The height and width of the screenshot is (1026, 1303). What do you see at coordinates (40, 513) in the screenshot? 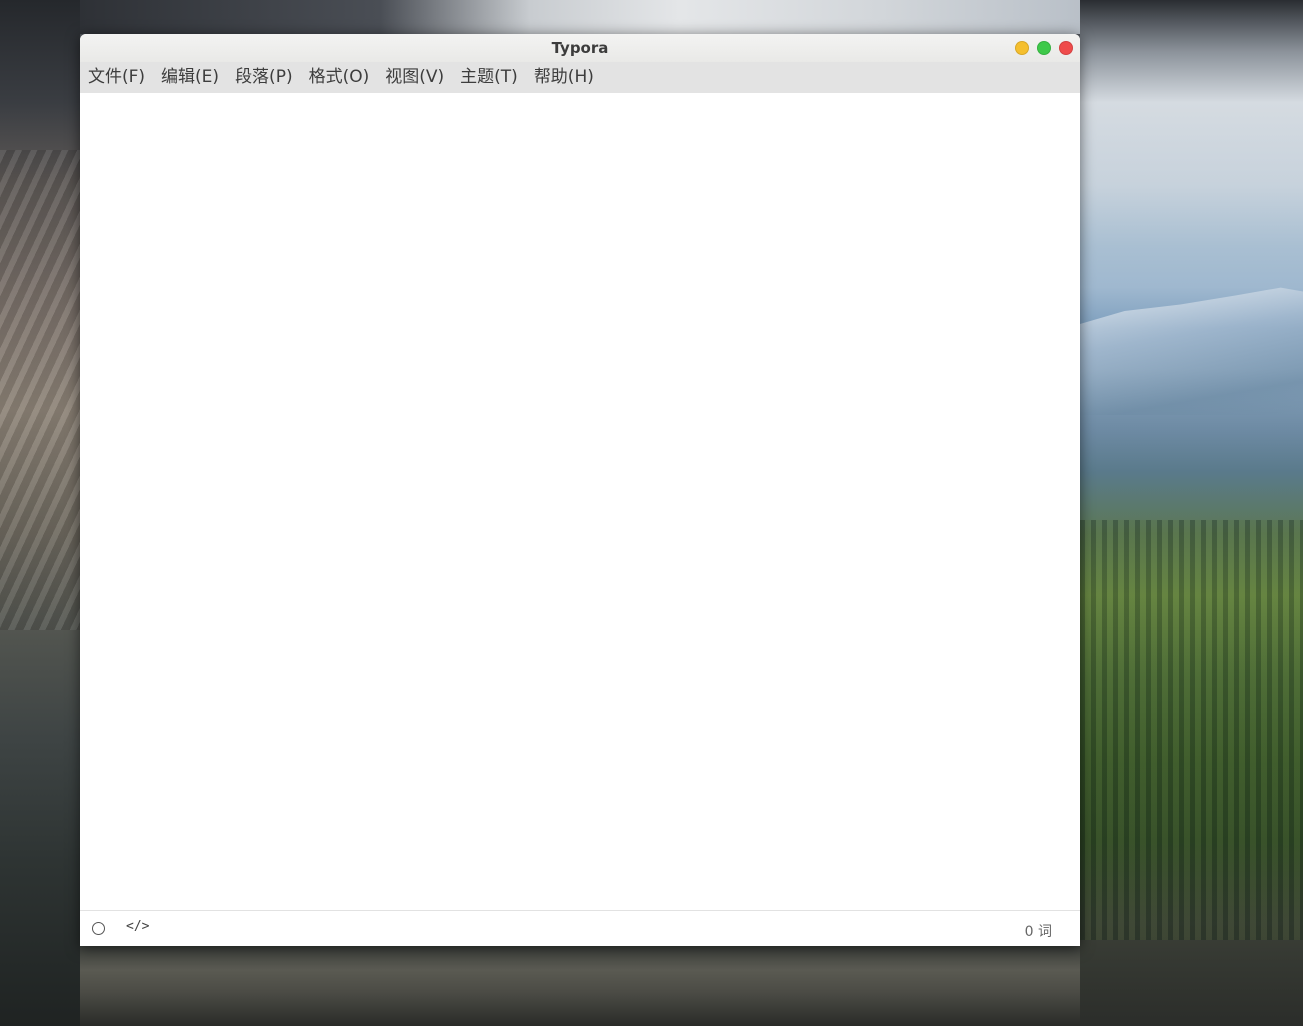
I see `wallpaper-left-cliff` at bounding box center [40, 513].